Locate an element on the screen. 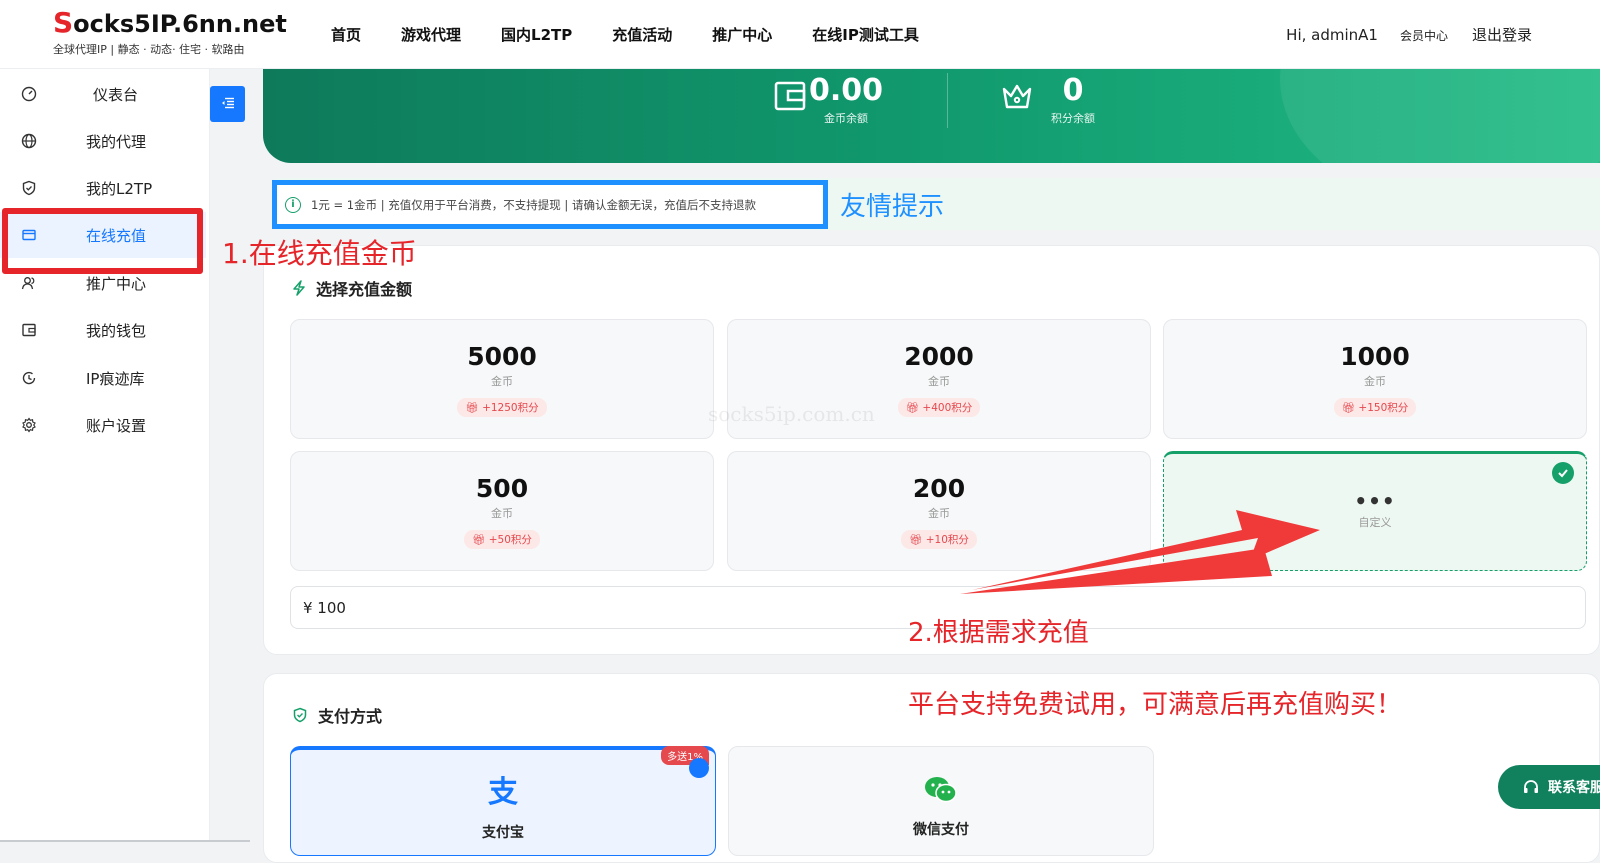  headset-icon is located at coordinates (1531, 787).